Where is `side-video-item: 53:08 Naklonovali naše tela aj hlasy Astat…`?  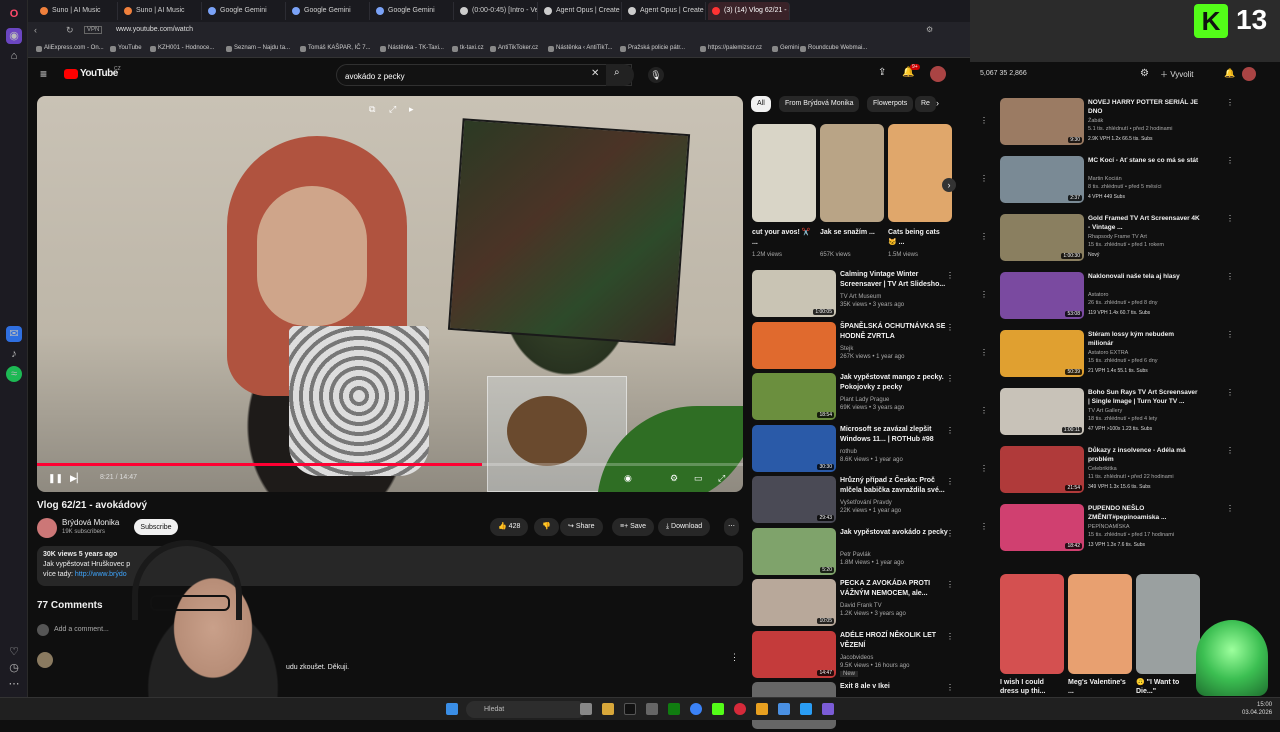 side-video-item: 53:08 Naklonovali naše tela aj hlasy Astat… is located at coordinates (1117, 296).